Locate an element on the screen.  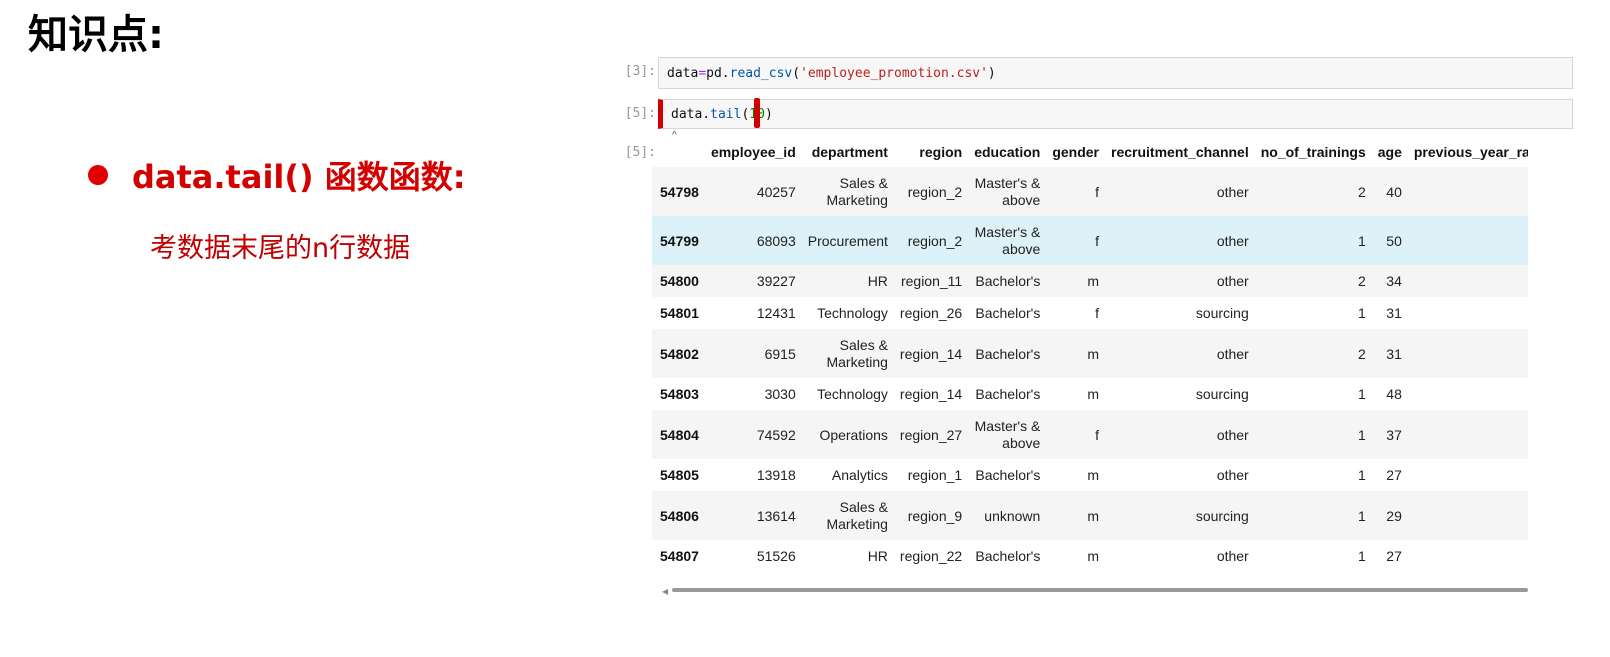
highlight-bracket is located at coordinates (757, 113).